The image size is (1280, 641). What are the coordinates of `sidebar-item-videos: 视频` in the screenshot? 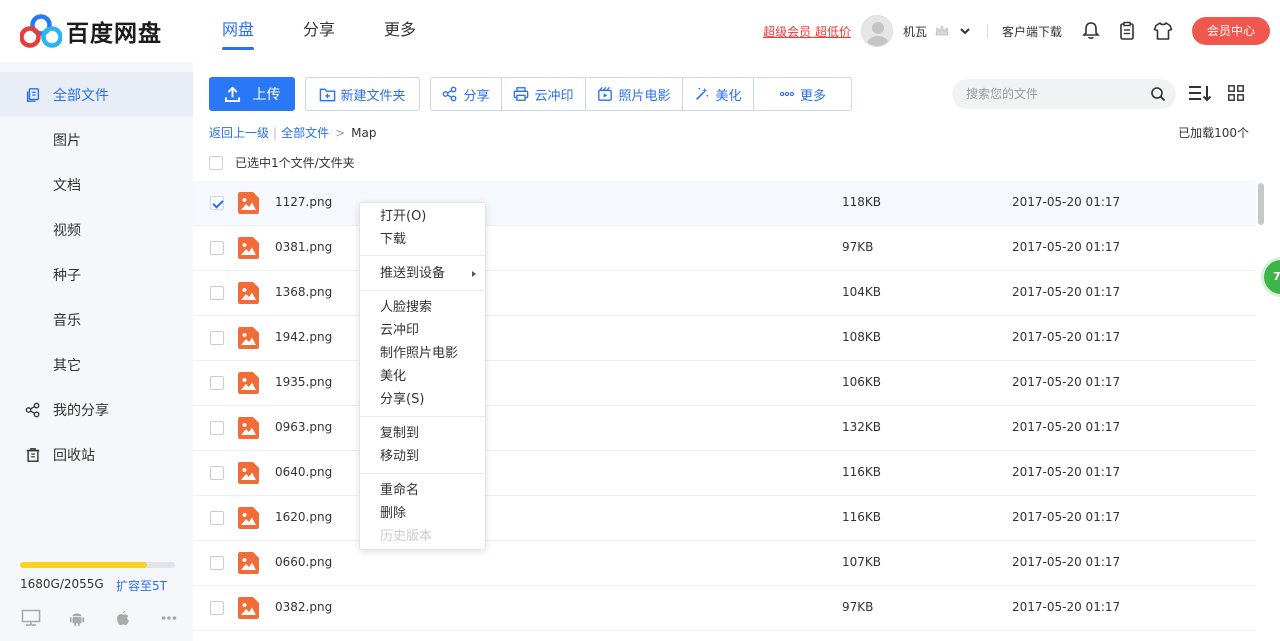 It's located at (96, 229).